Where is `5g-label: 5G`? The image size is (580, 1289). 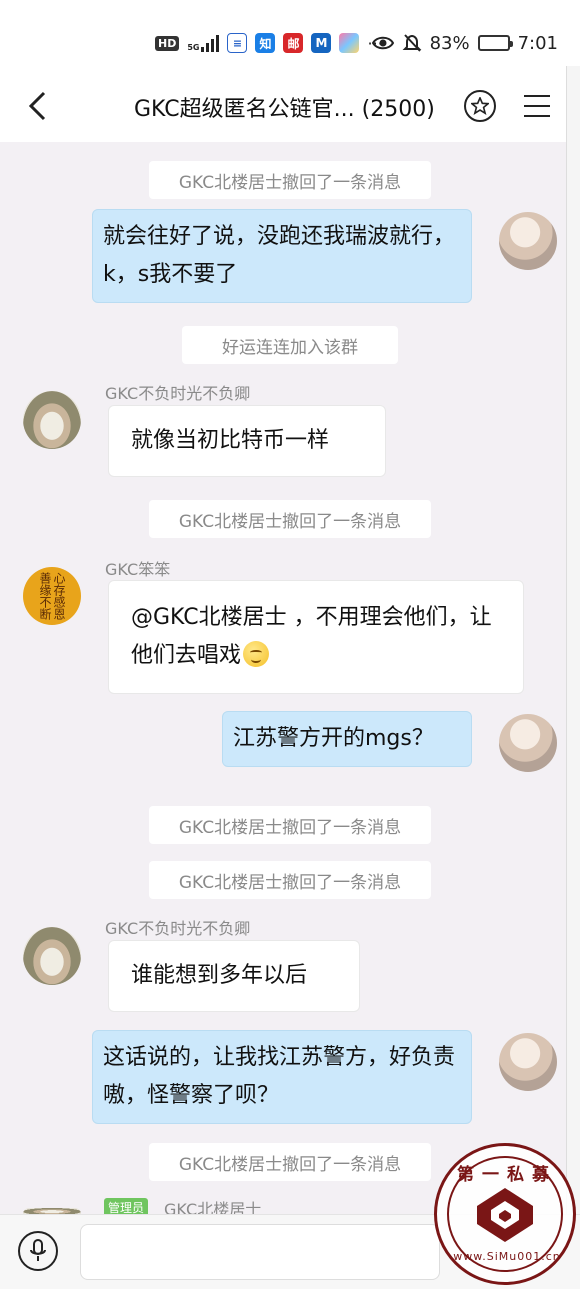
5g-label: 5G is located at coordinates (193, 47).